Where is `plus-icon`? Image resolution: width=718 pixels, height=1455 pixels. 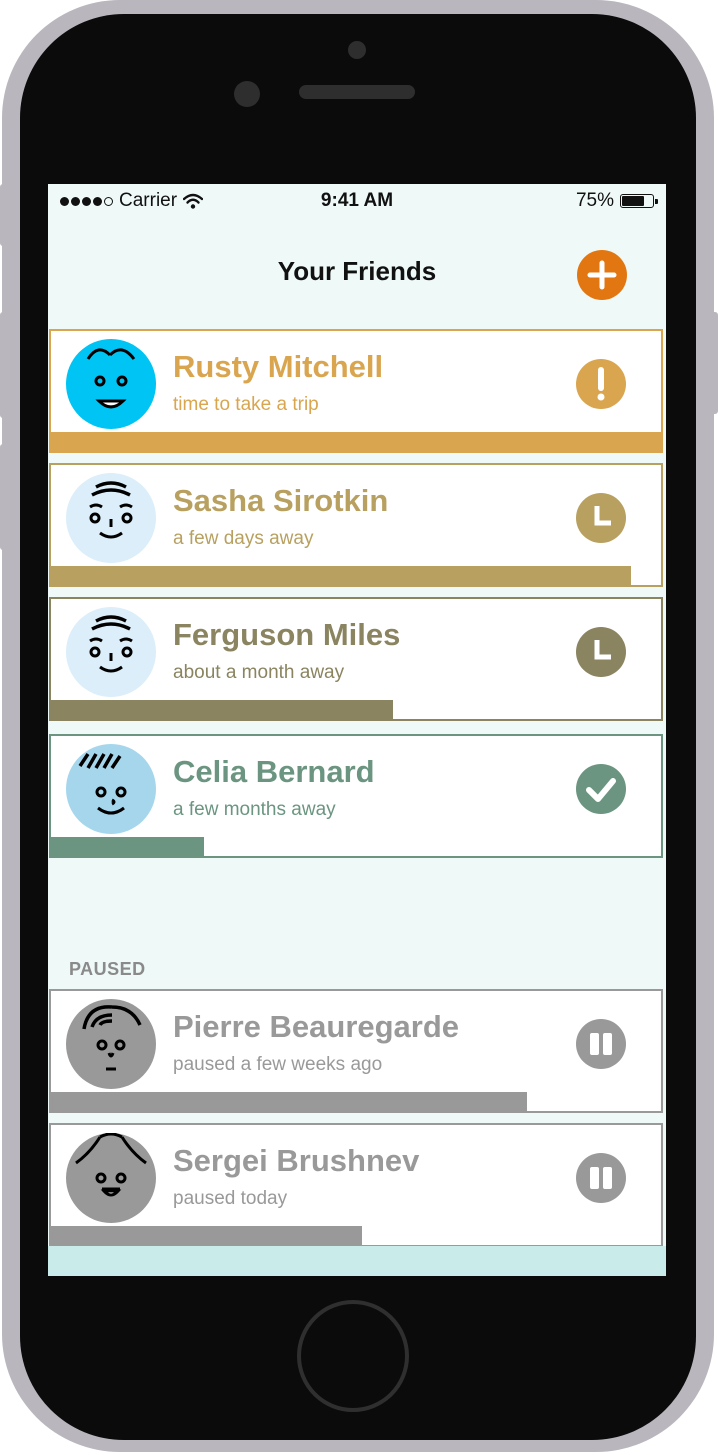 plus-icon is located at coordinates (602, 275).